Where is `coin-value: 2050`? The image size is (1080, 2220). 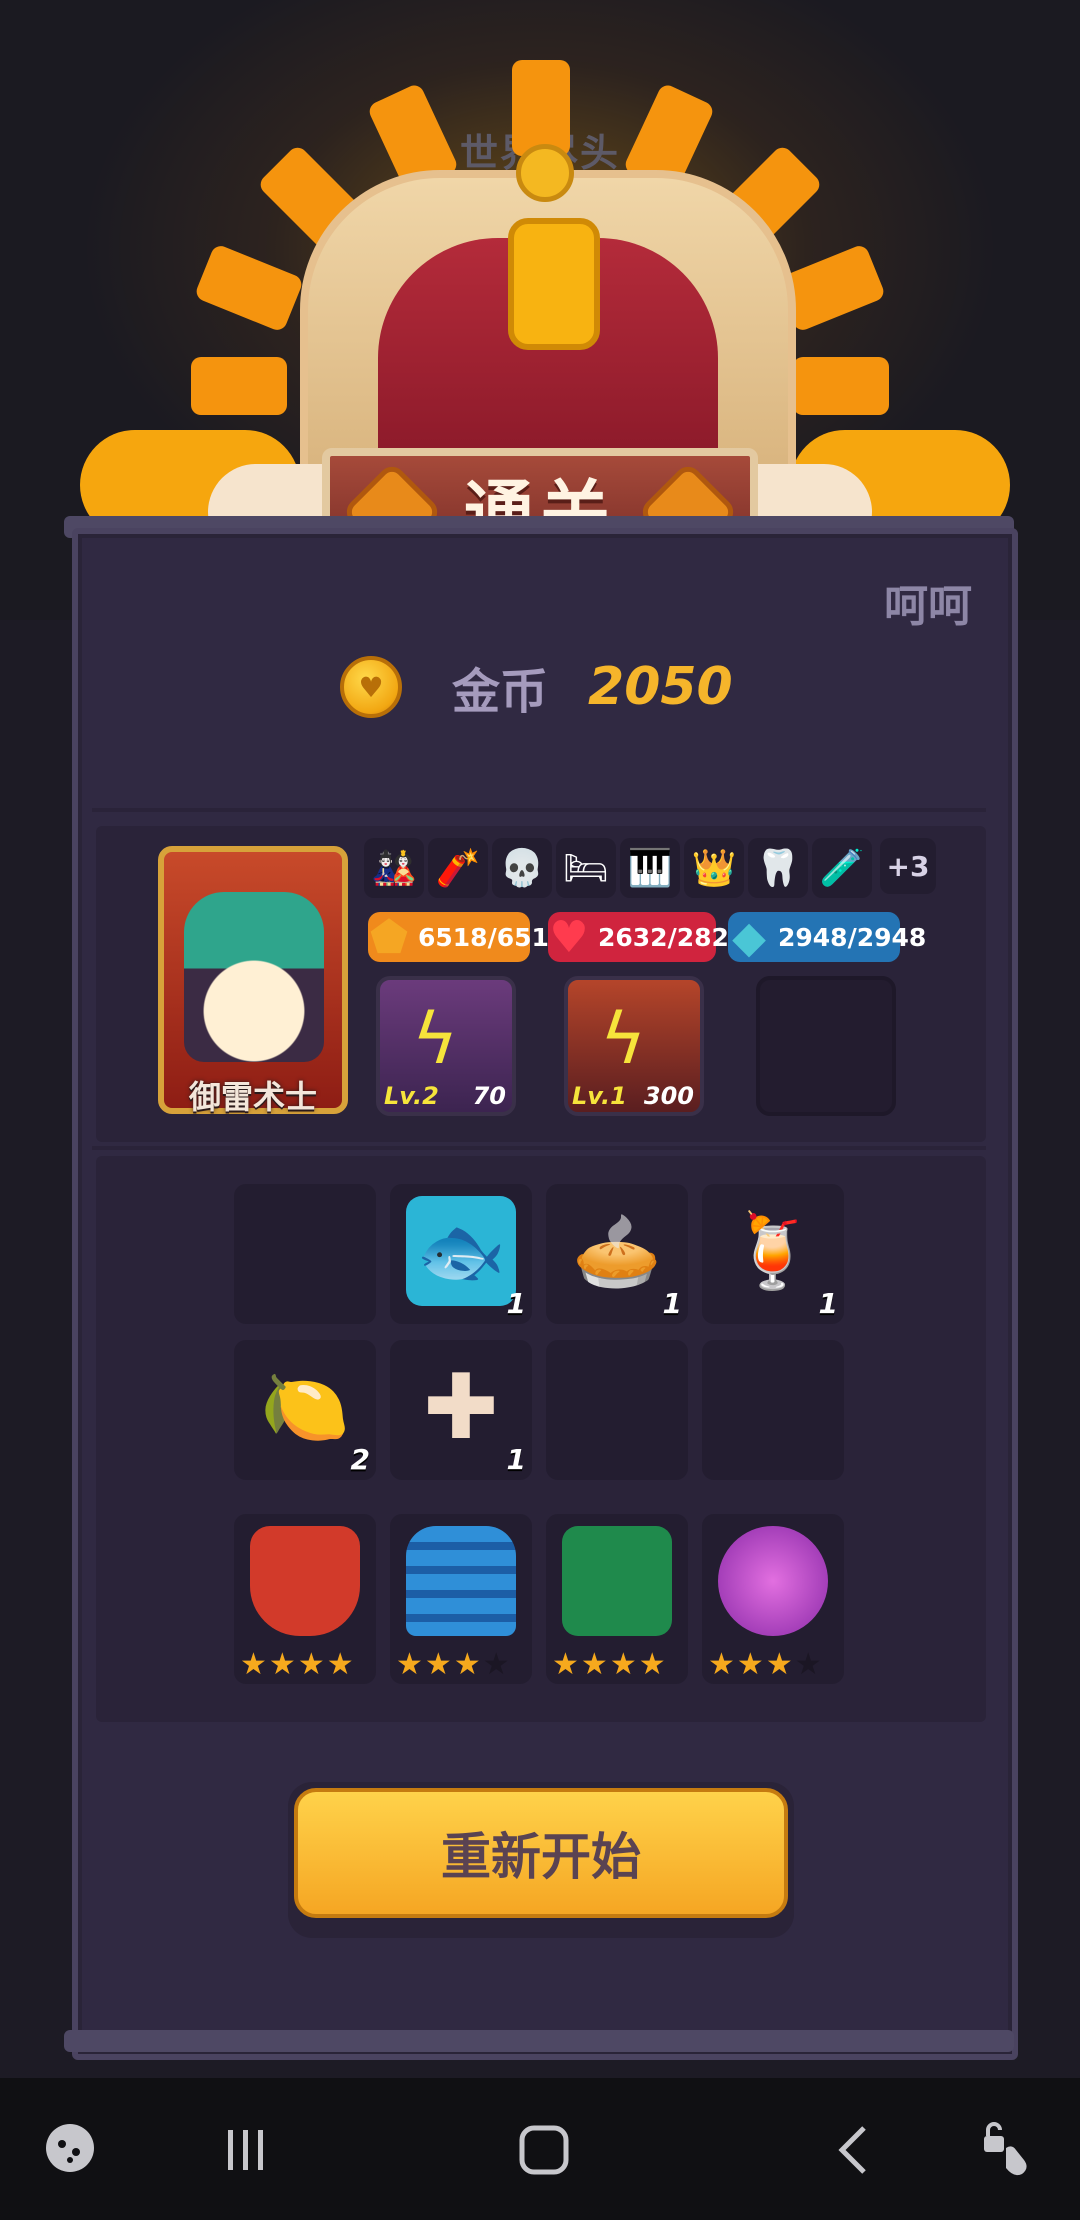 coin-value: 2050 is located at coordinates (660, 687).